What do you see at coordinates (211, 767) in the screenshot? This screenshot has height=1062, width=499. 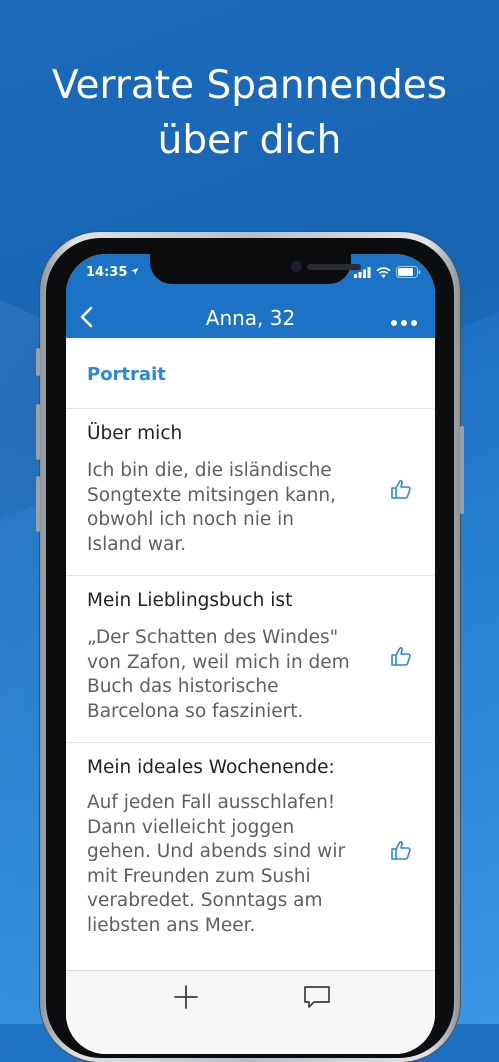 I see `section-title: Mein ideales Wochenende:` at bounding box center [211, 767].